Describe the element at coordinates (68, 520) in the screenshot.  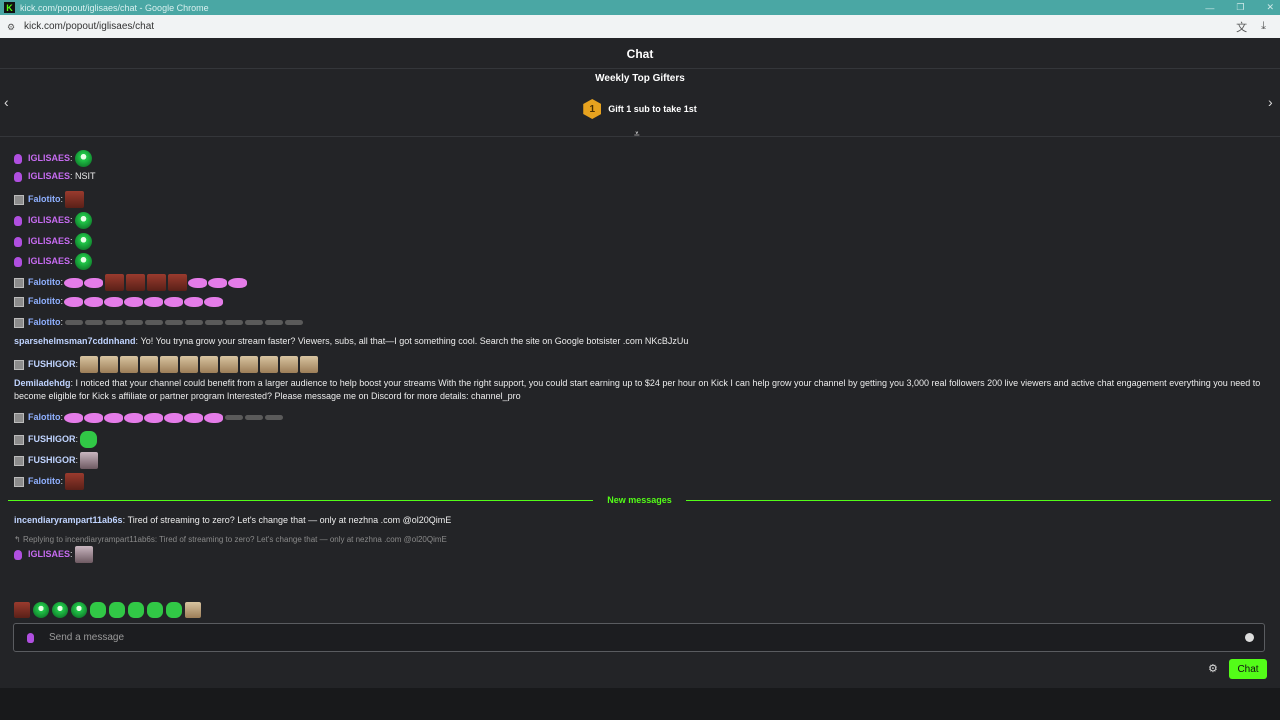
I see `username: incendiaryrampart11ab6s` at that location.